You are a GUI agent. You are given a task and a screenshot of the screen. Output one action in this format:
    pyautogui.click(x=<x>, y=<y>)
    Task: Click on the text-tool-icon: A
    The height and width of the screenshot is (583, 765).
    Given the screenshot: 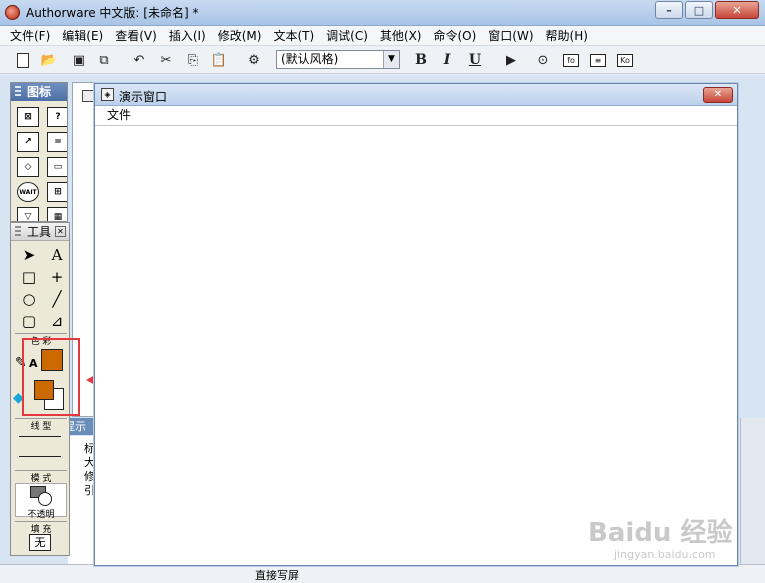 What is the action you would take?
    pyautogui.click(x=57, y=255)
    